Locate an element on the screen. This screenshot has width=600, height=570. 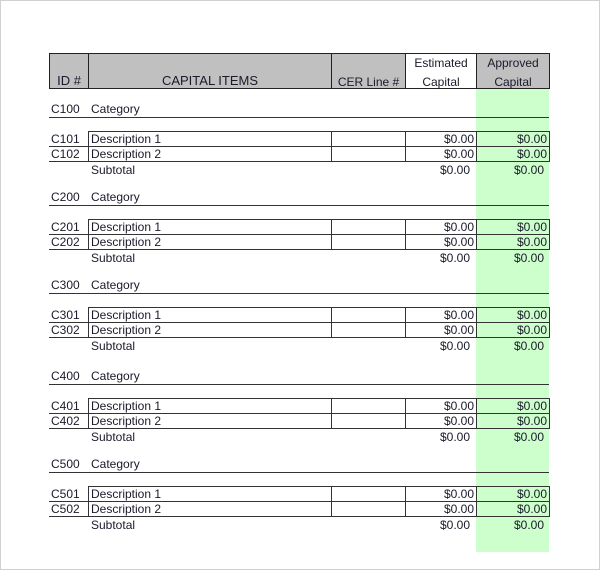
header-id: ID # is located at coordinates (69, 71).